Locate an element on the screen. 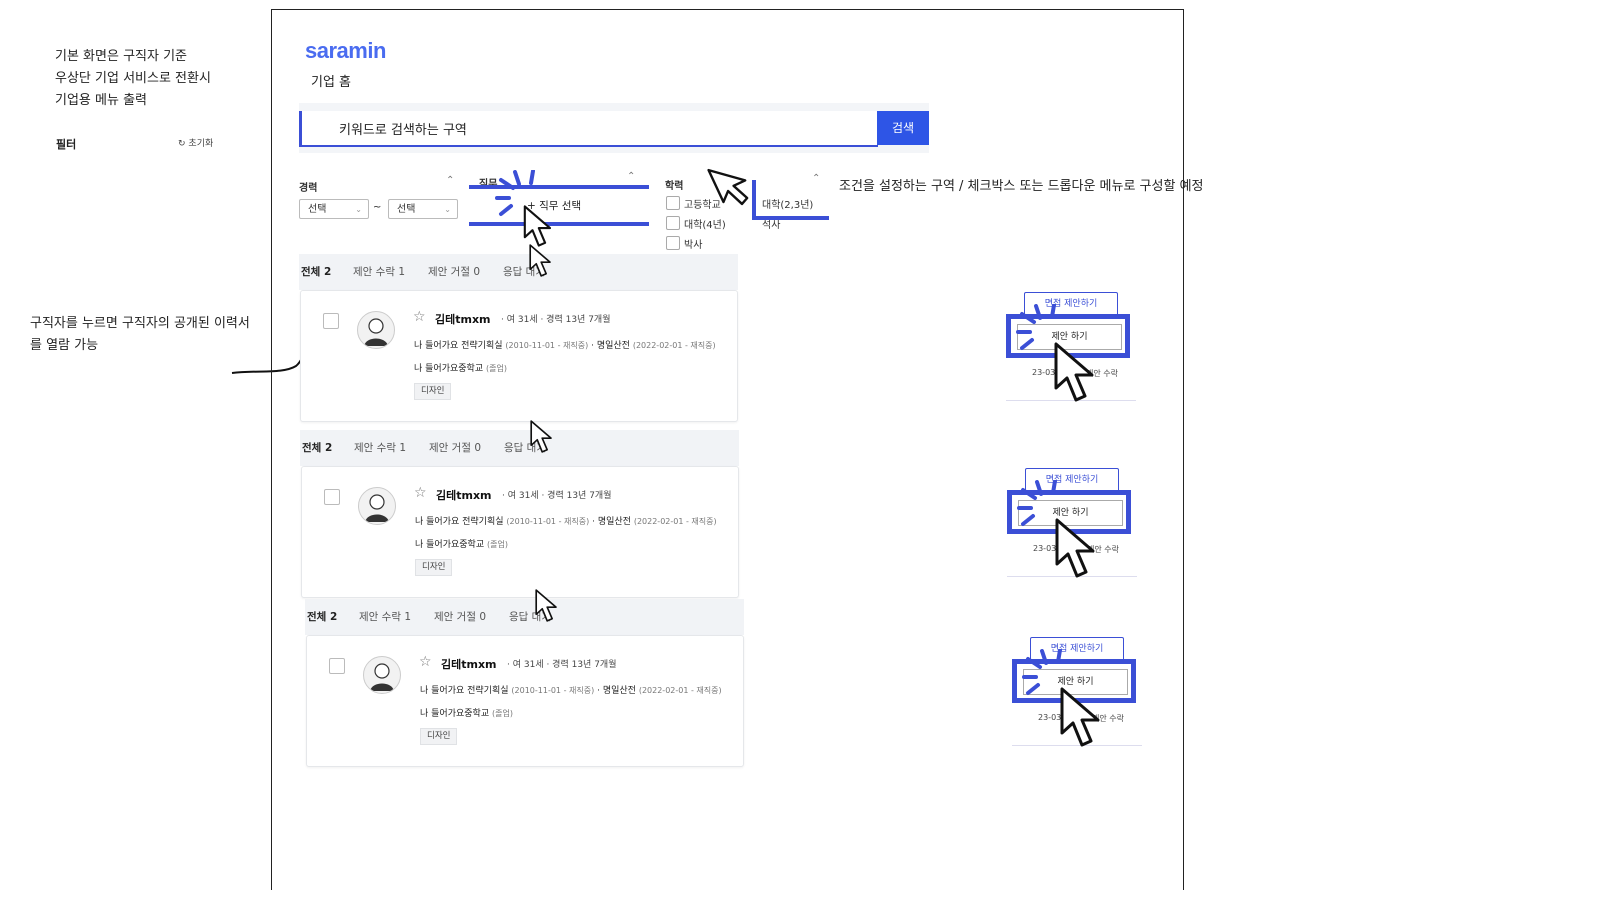 The image size is (1600, 900). status-tabs: 전체 2 제안 수락 1 제안 거절 0 응답 대기 is located at coordinates (518, 272).